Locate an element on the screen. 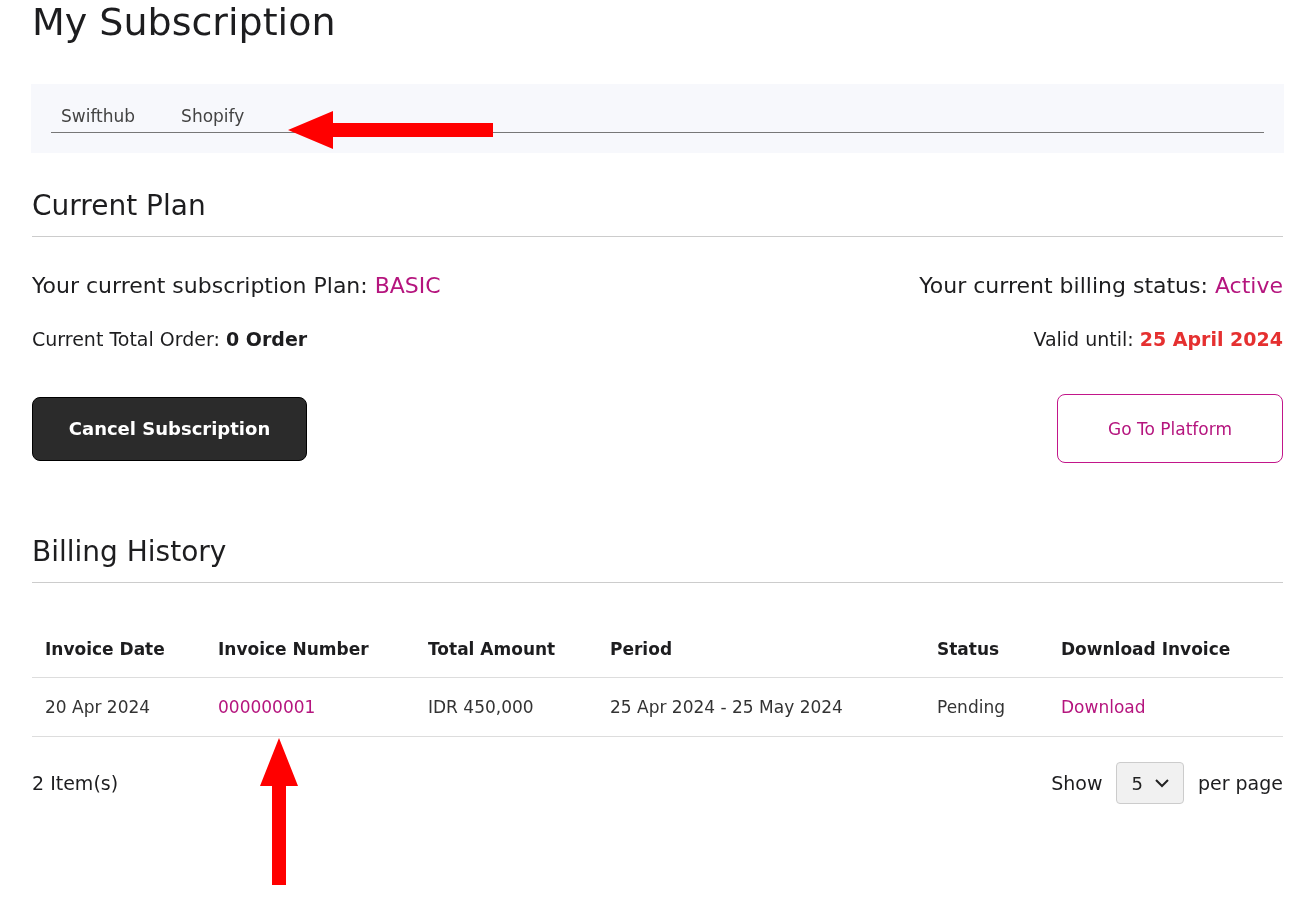  valid-until-text: Valid until: 25 April 2024 is located at coordinates (1158, 339).